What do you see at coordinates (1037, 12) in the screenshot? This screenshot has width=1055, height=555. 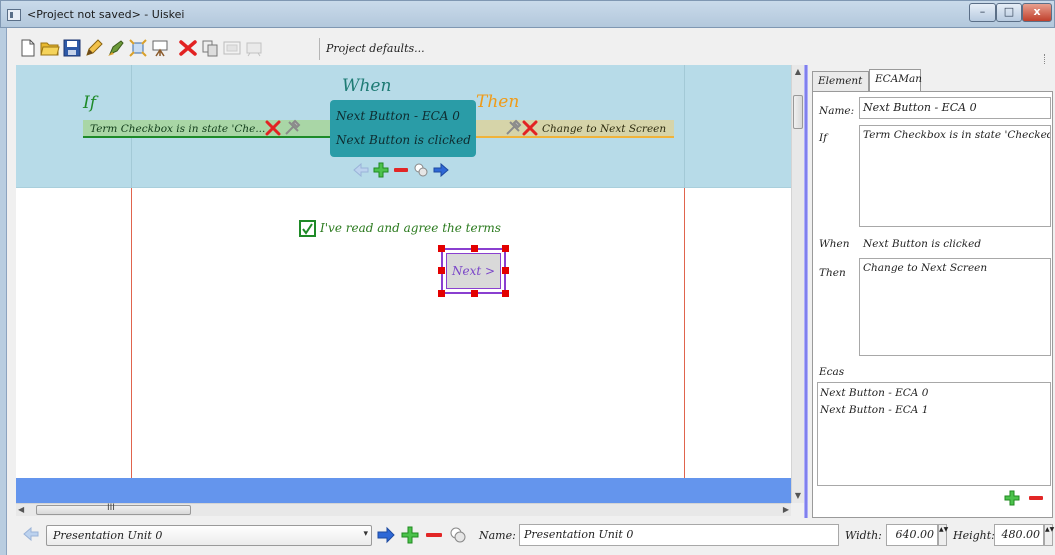 I see `close-button: x` at bounding box center [1037, 12].